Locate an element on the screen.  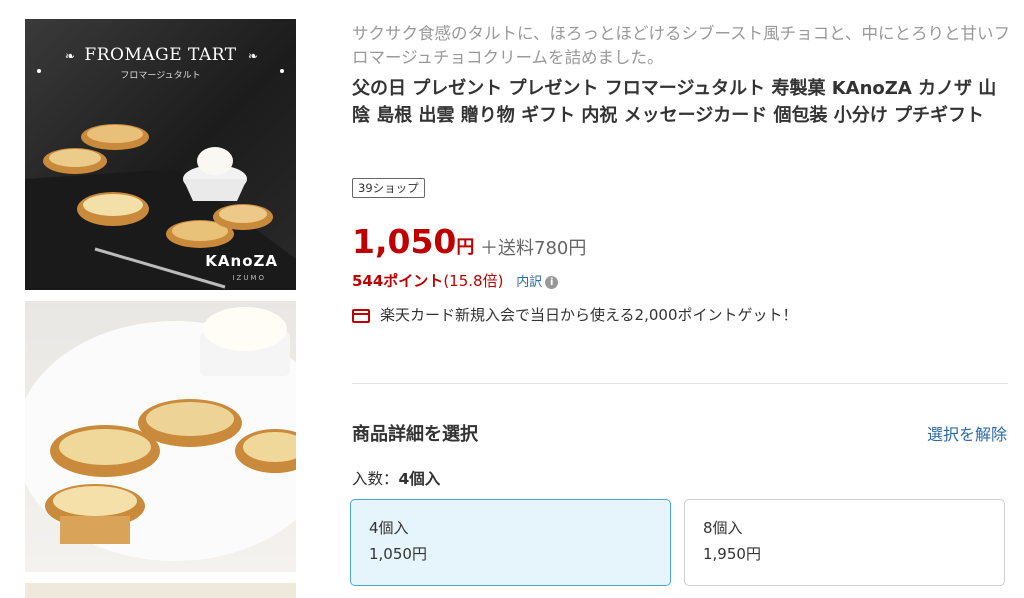
clear-selection-link: 選択を解除 is located at coordinates (967, 433).